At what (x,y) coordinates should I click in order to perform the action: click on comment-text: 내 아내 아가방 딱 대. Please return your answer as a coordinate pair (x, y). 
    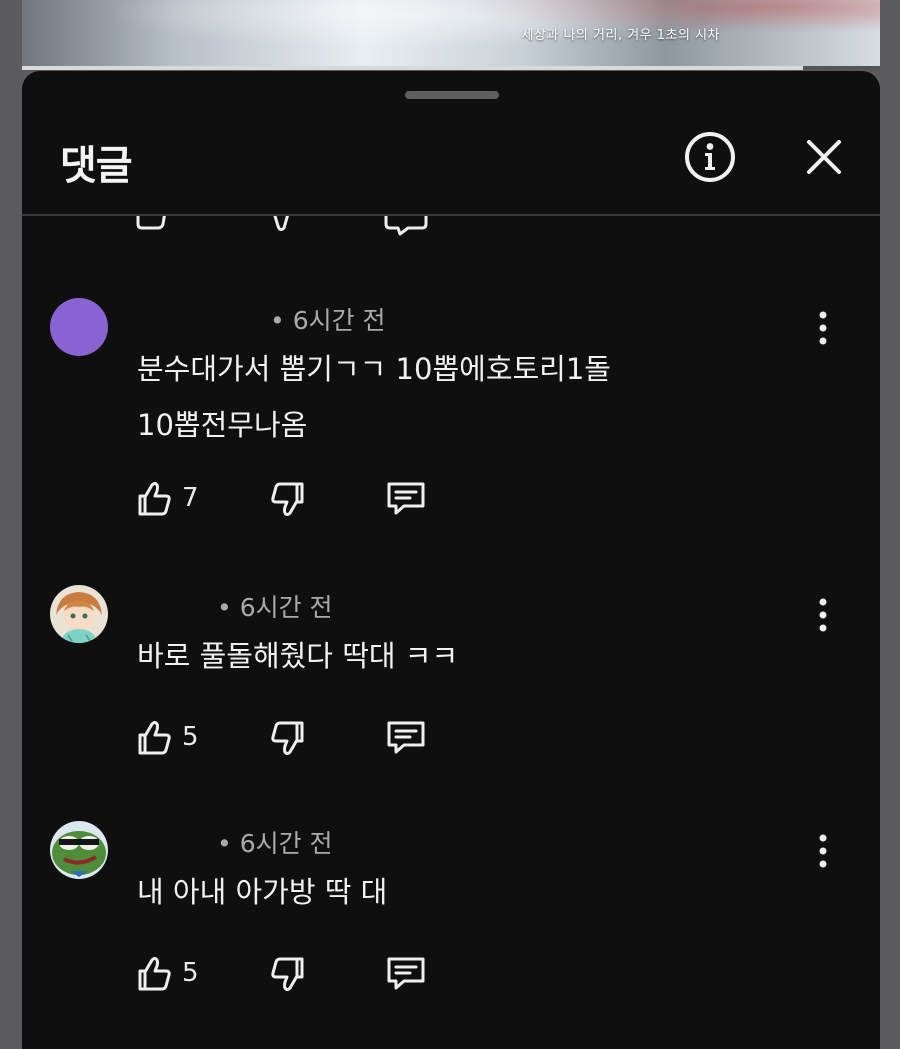
    Looking at the image, I should click on (262, 892).